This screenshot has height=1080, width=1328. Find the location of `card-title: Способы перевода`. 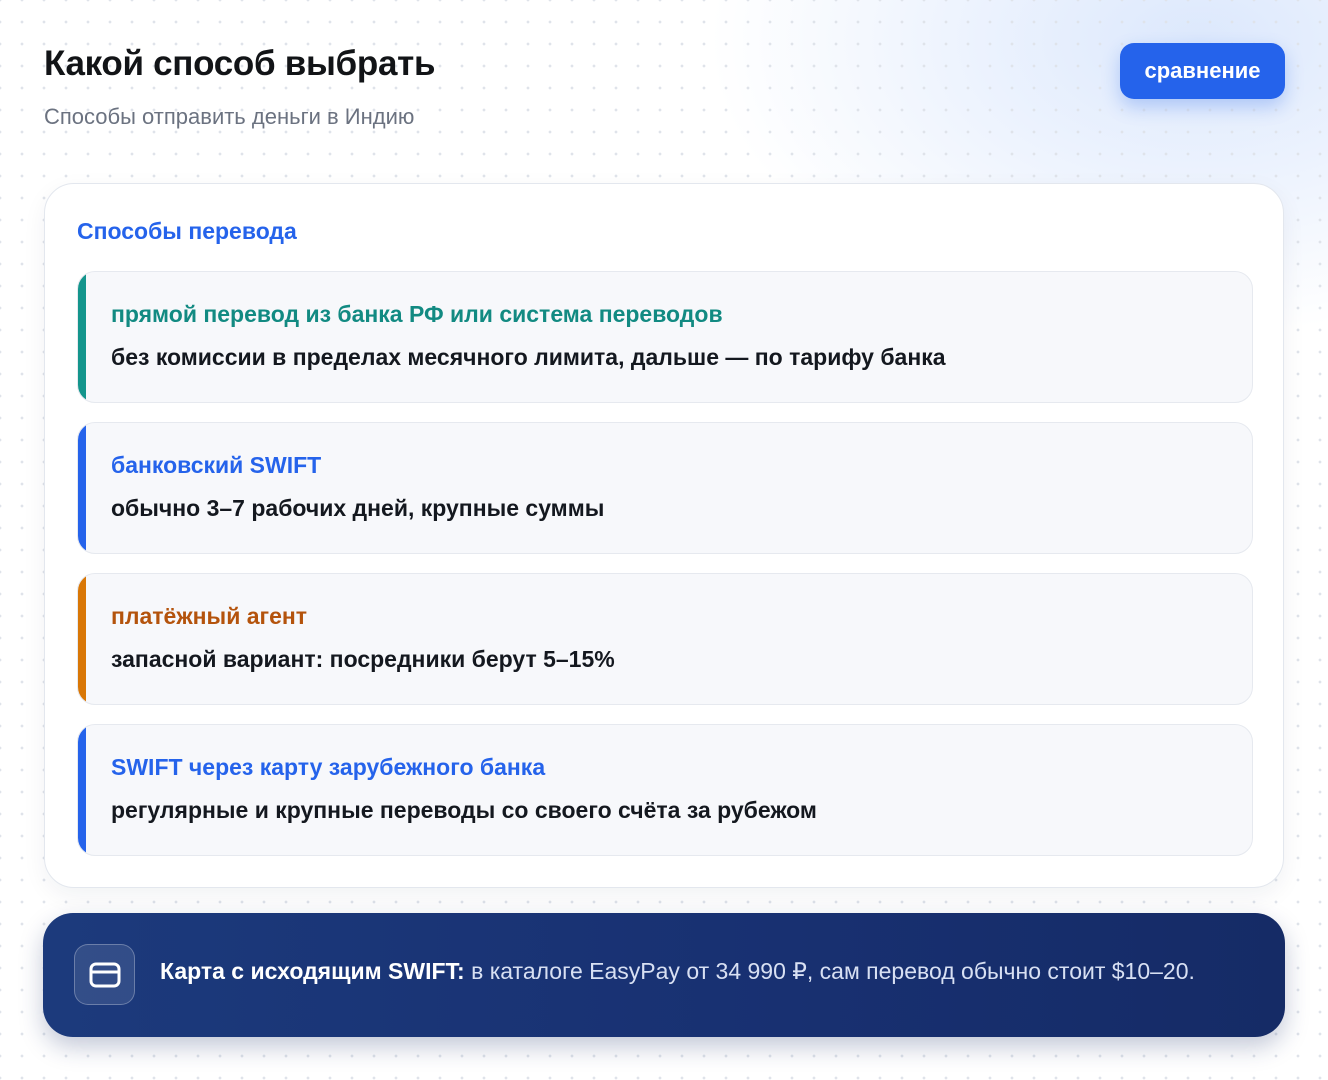

card-title: Способы перевода is located at coordinates (187, 231).